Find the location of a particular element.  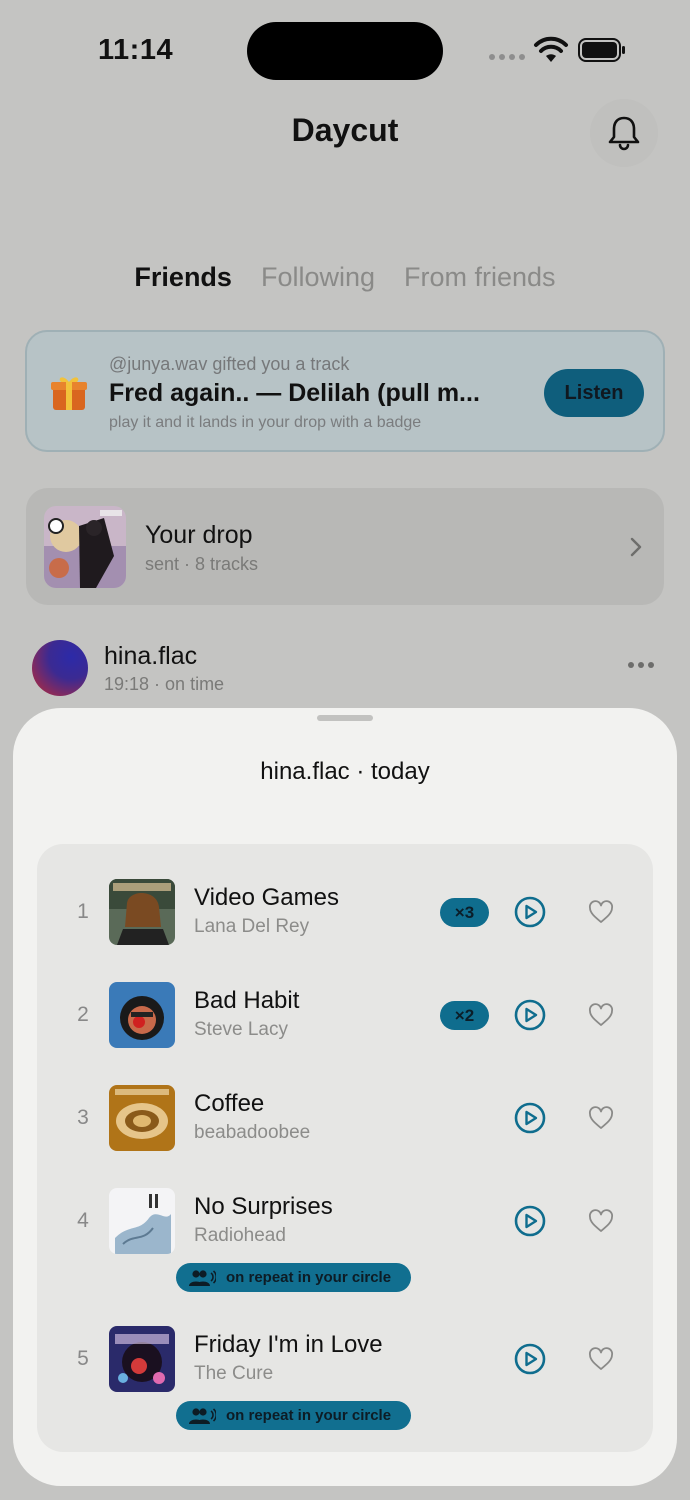

track-title: Video Games is located at coordinates (266, 897).